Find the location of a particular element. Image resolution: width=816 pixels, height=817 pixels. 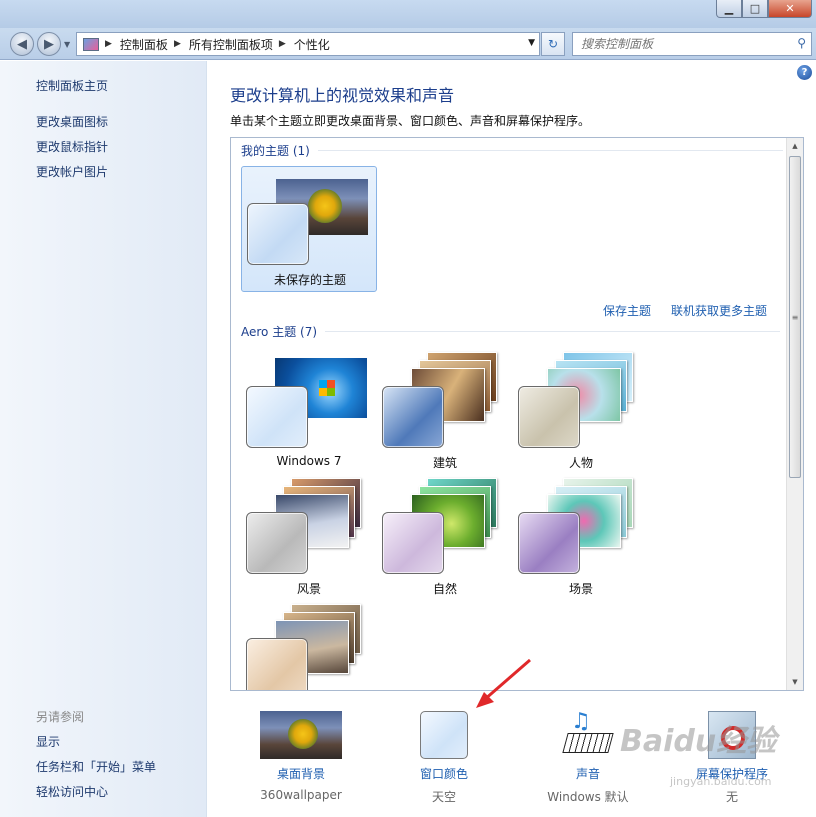

theme-nature: 自然 is located at coordinates (445, 541).